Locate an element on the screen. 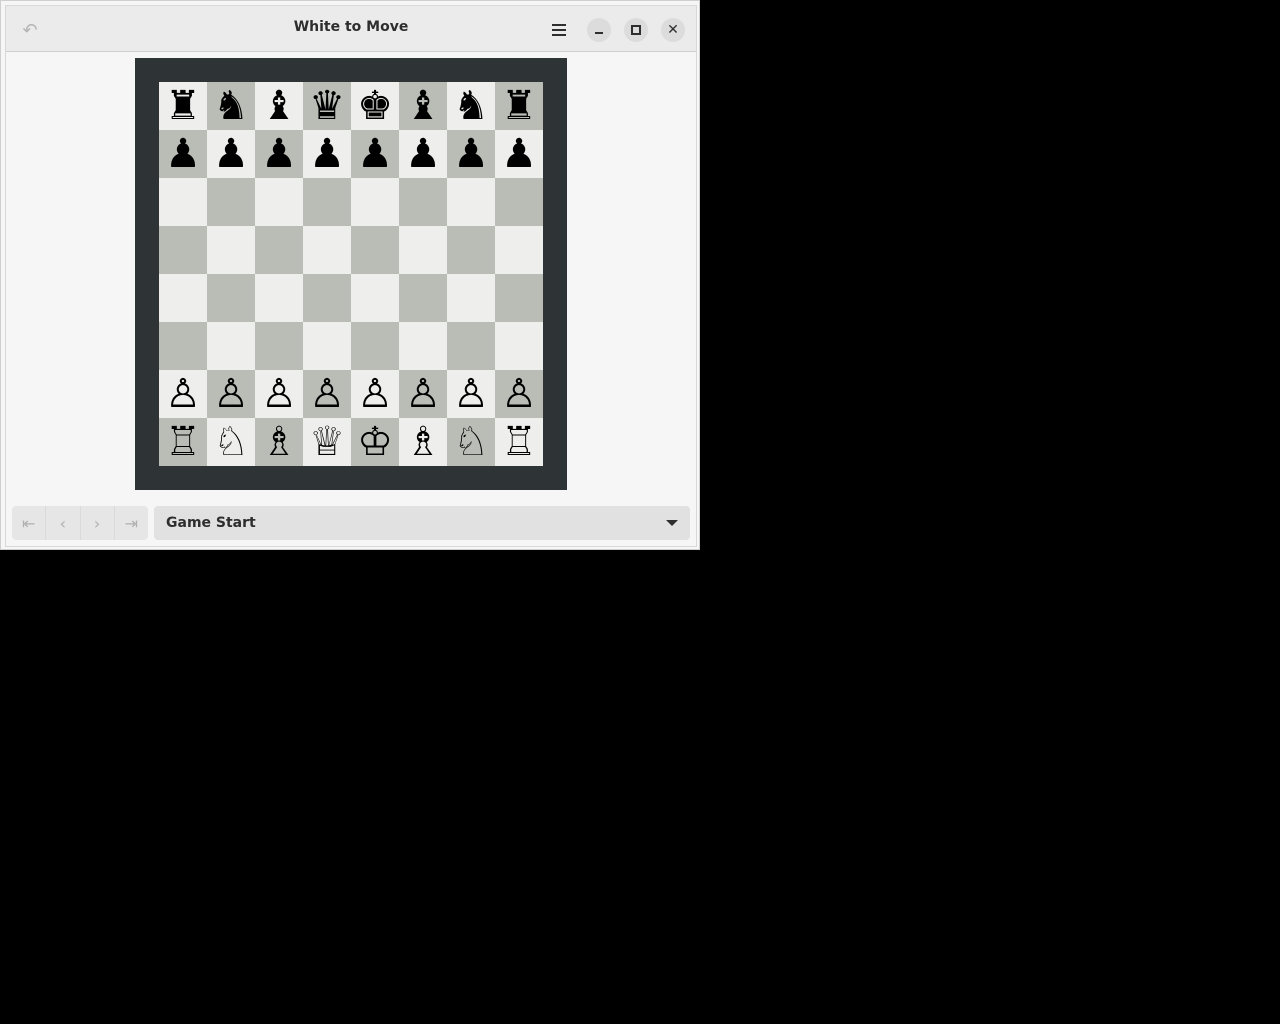 The image size is (1280, 1024). square-d8: ♛ is located at coordinates (327, 106).